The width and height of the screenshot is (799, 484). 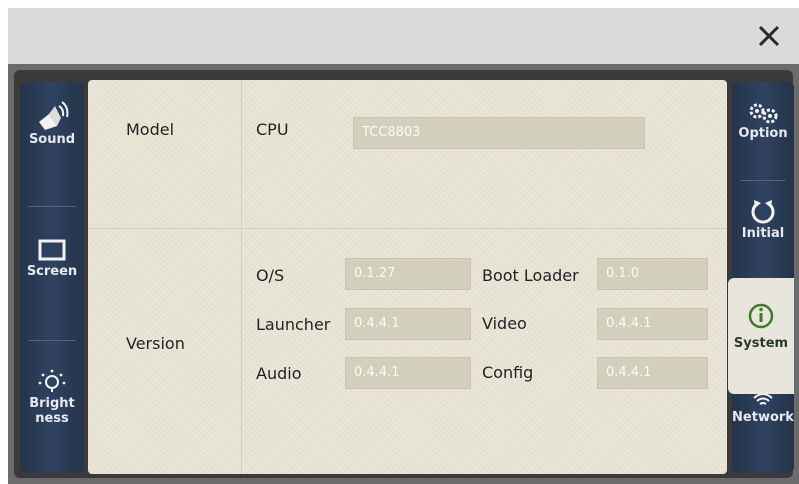 What do you see at coordinates (408, 373) in the screenshot?
I see `audio-value: 0.4.4.1` at bounding box center [408, 373].